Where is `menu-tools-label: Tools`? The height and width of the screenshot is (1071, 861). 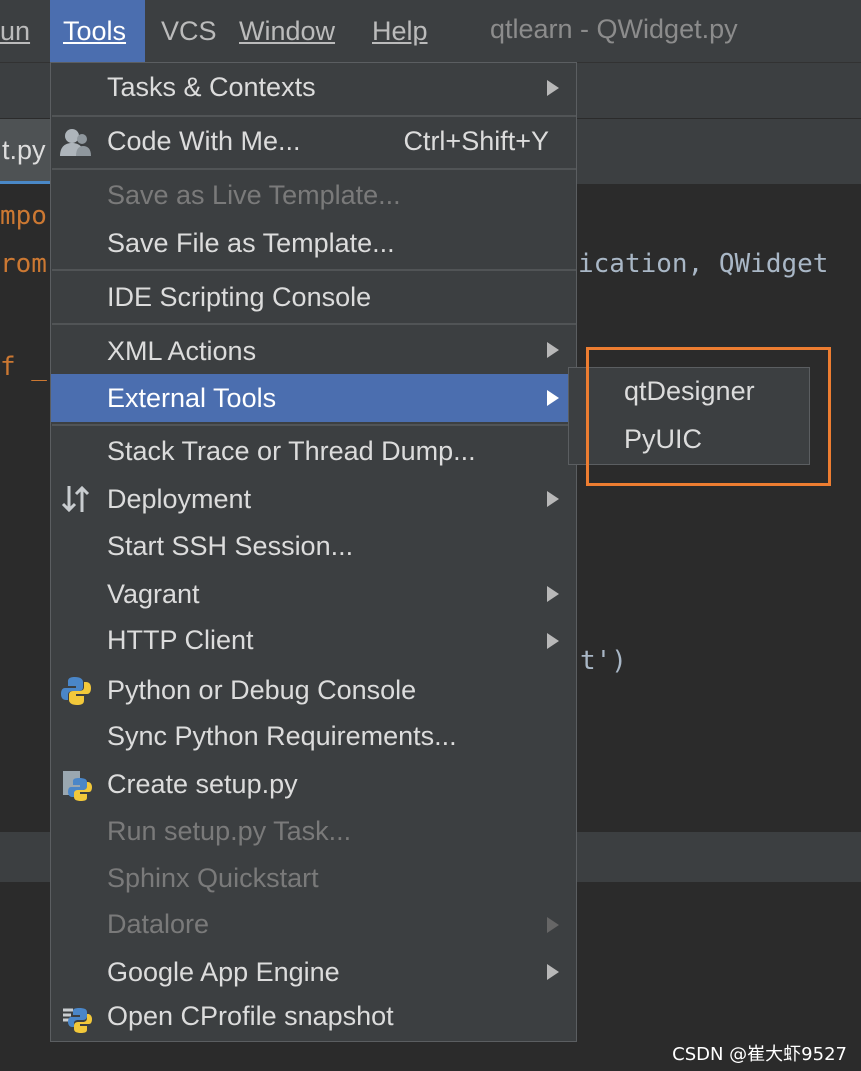 menu-tools-label: Tools is located at coordinates (95, 31).